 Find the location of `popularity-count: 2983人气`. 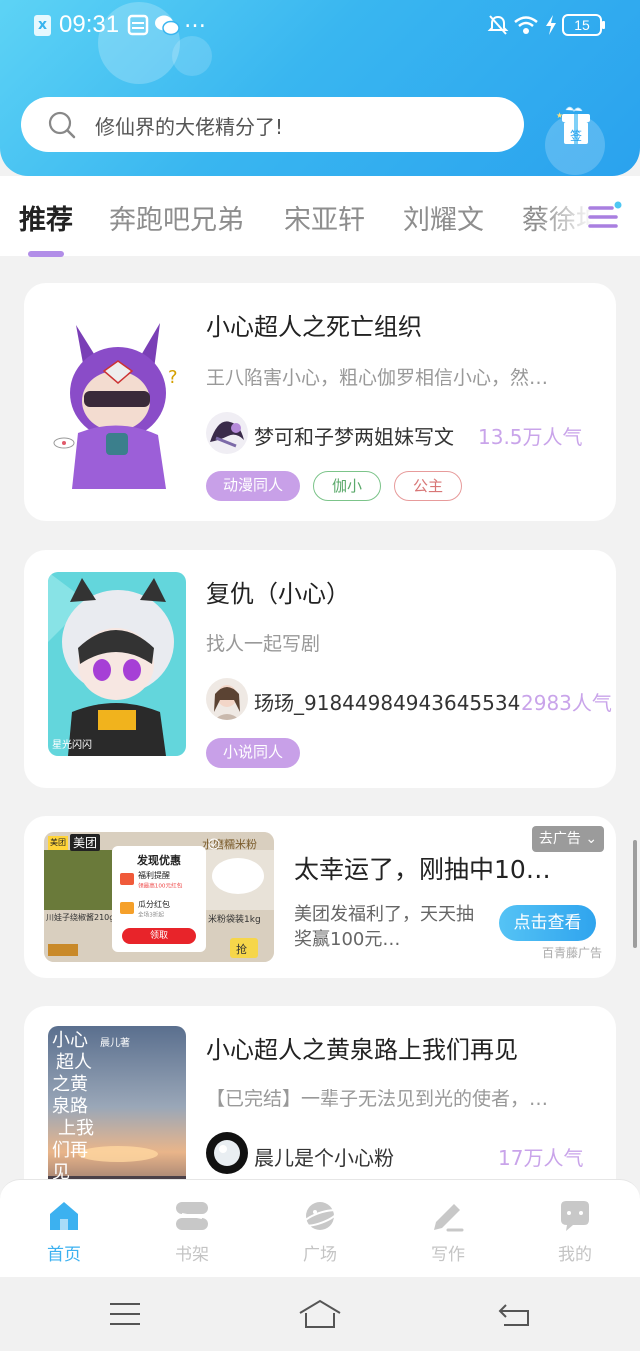

popularity-count: 2983人气 is located at coordinates (566, 703).